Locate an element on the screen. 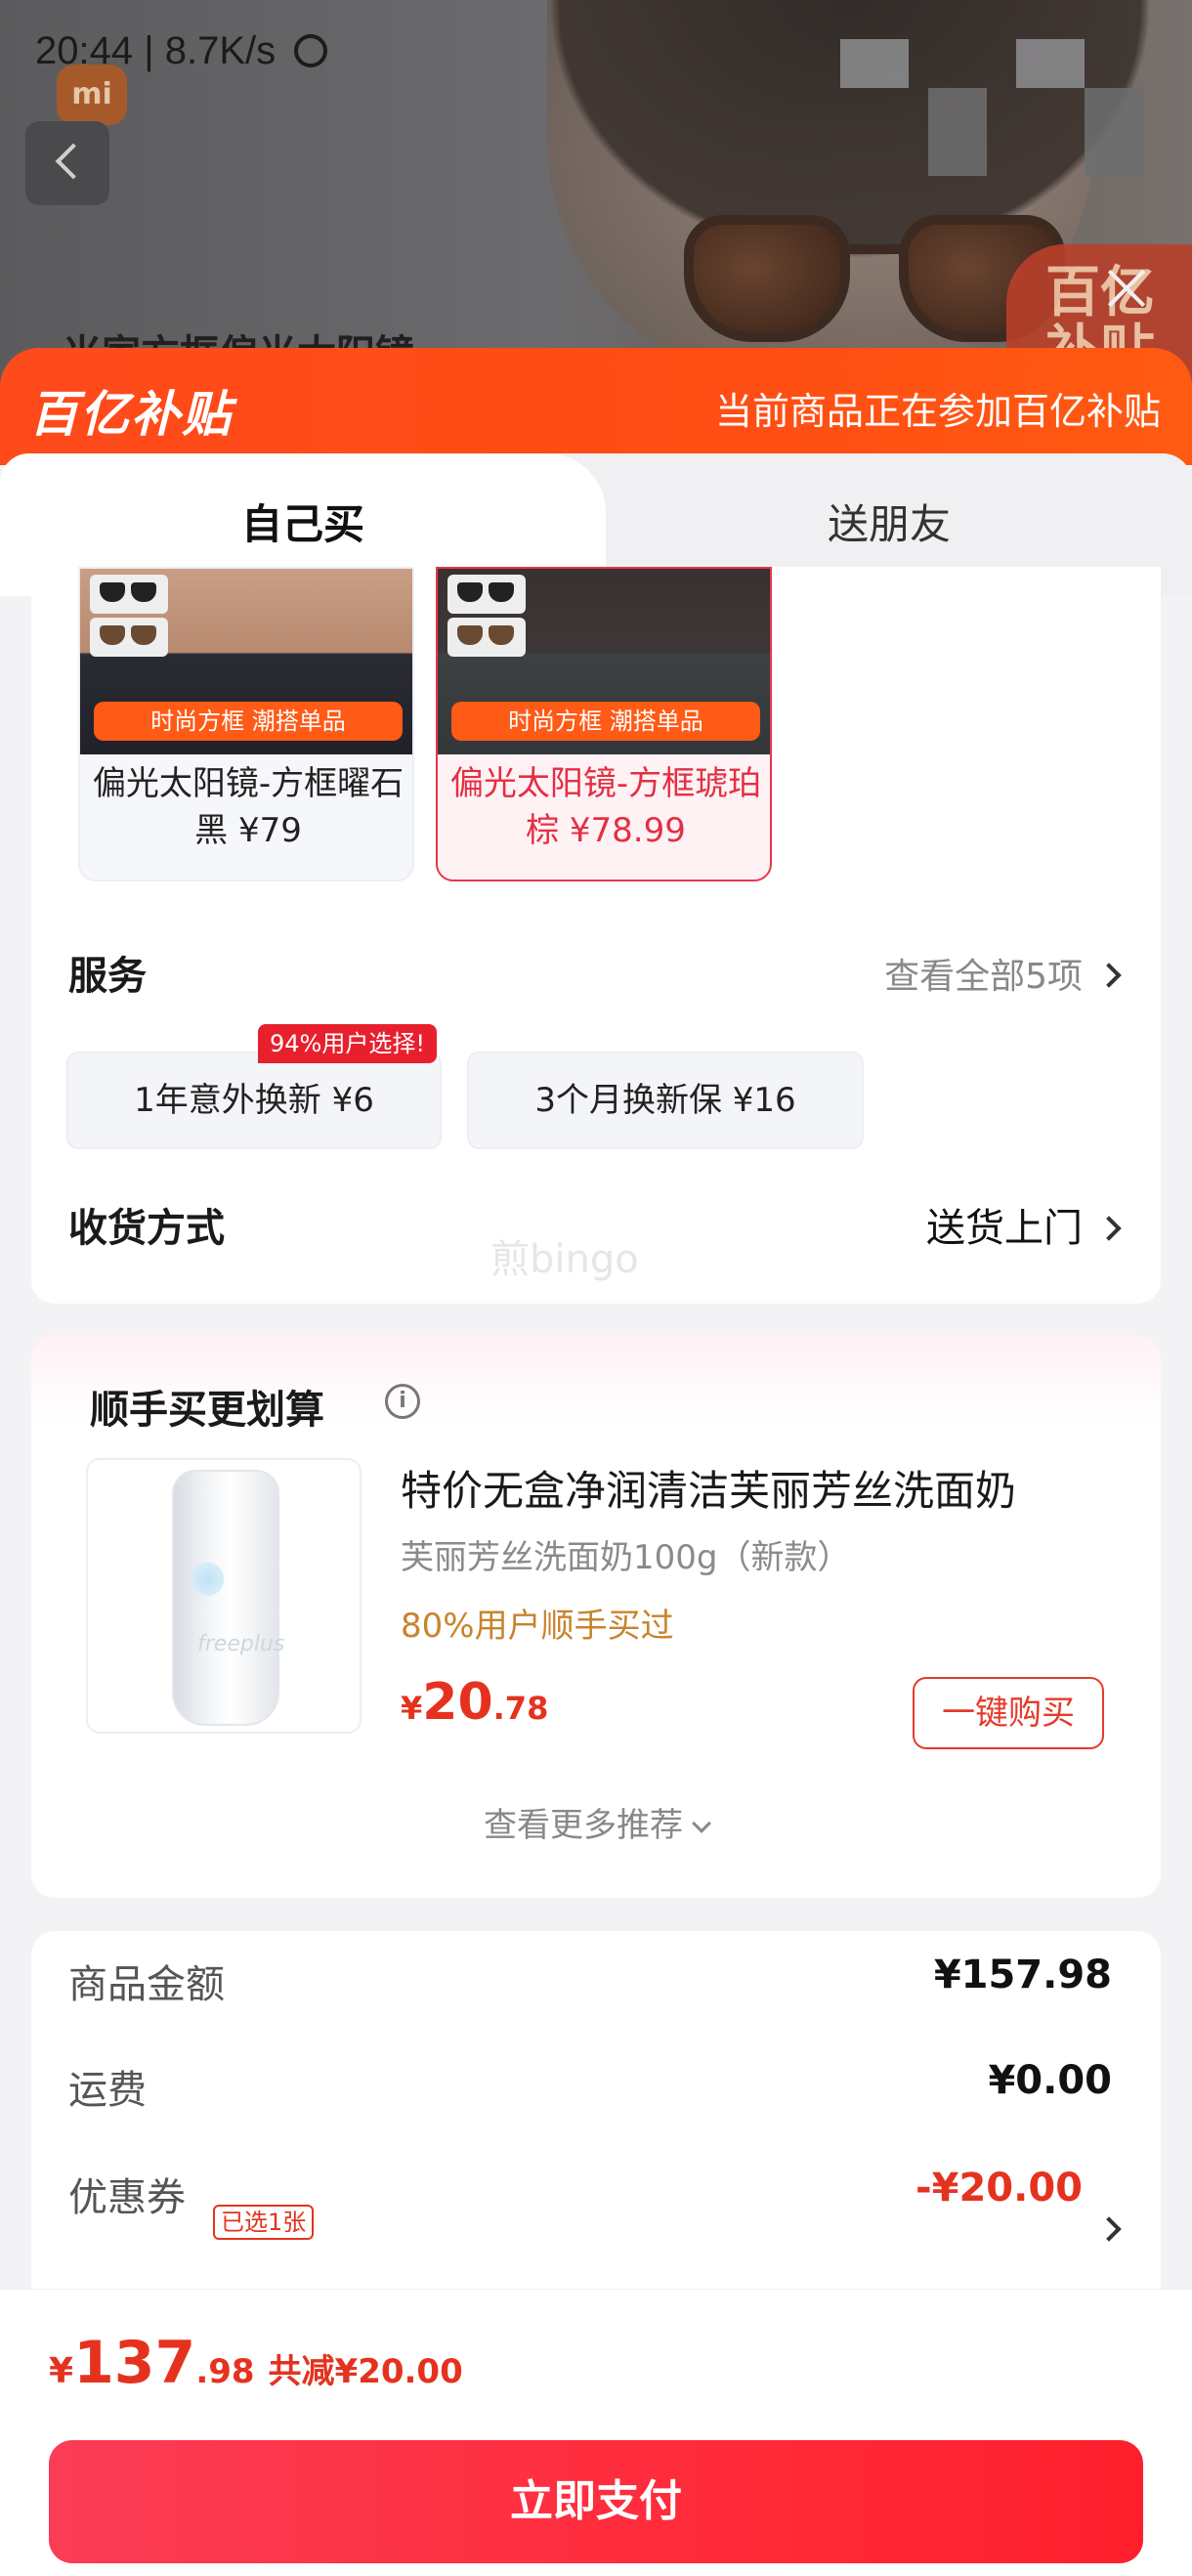 The width and height of the screenshot is (1192, 2576). coupon-selected-tag: 已选1张 is located at coordinates (264, 2223).